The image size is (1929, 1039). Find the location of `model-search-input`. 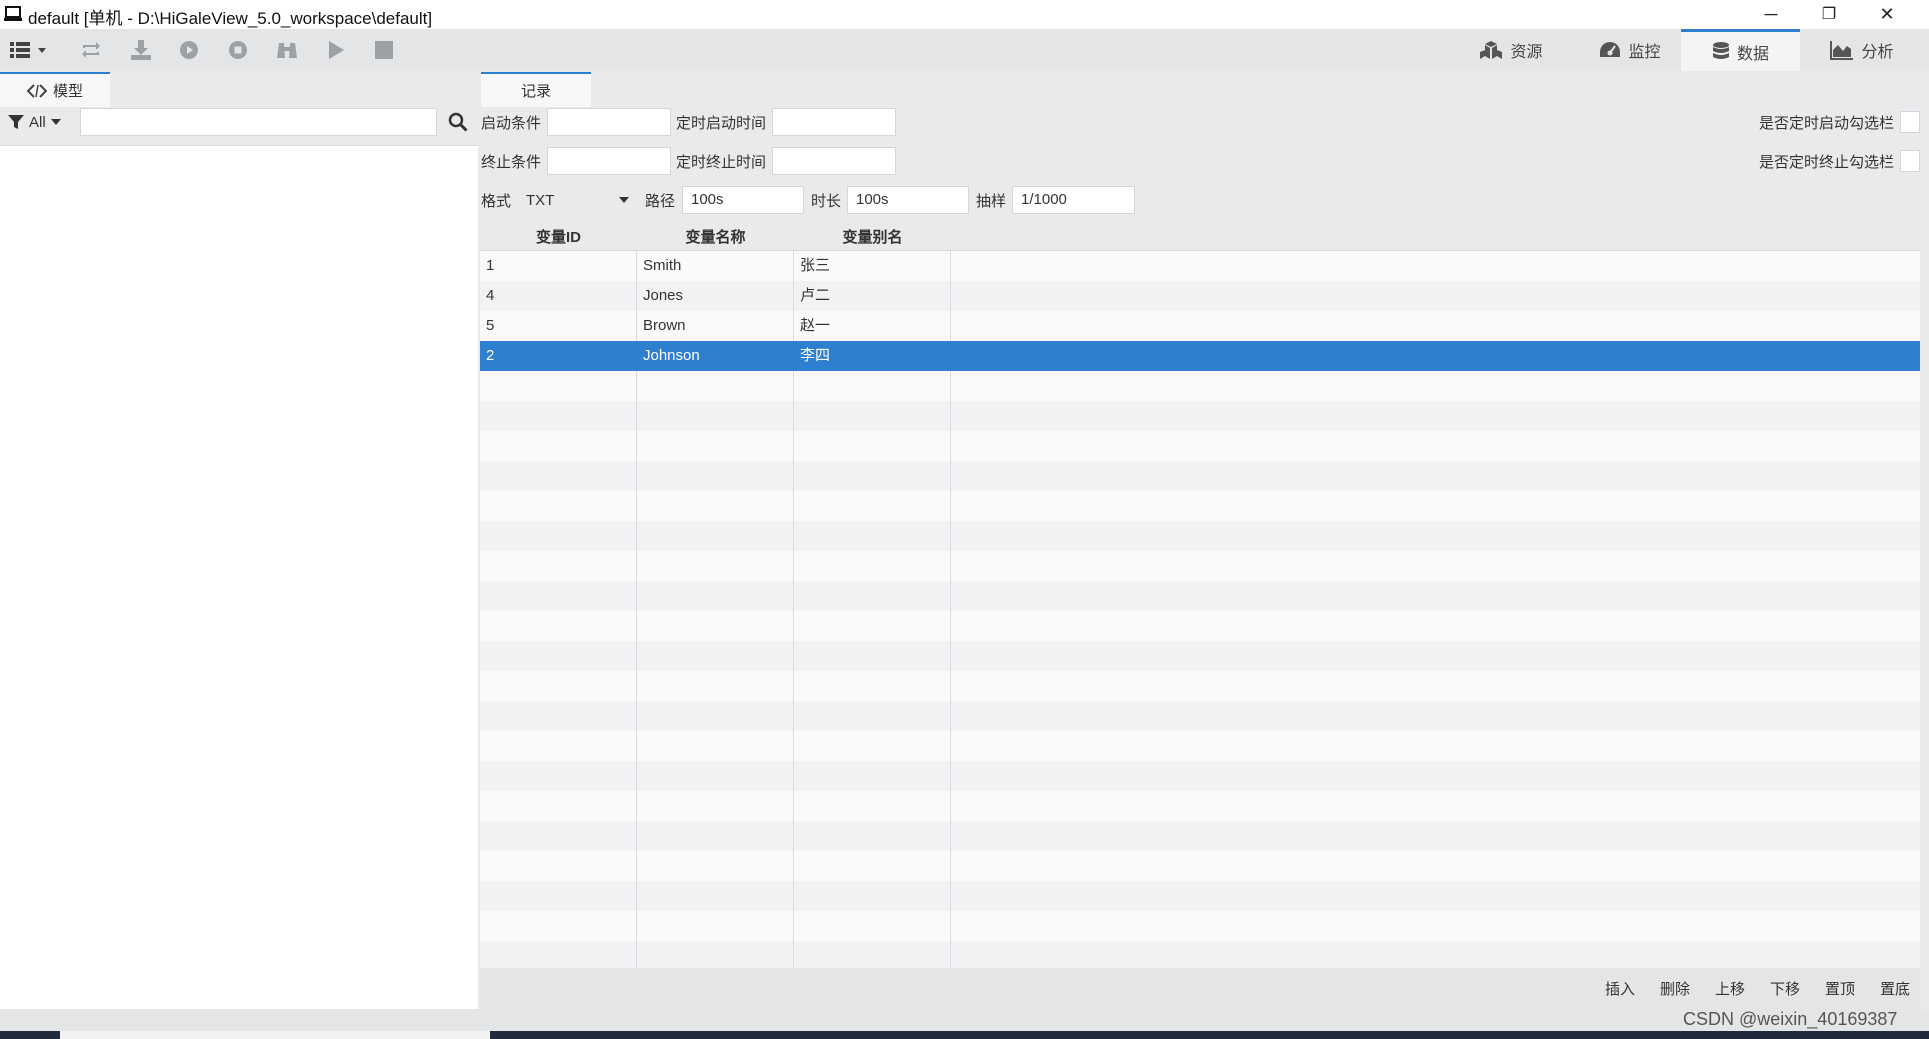

model-search-input is located at coordinates (258, 122).